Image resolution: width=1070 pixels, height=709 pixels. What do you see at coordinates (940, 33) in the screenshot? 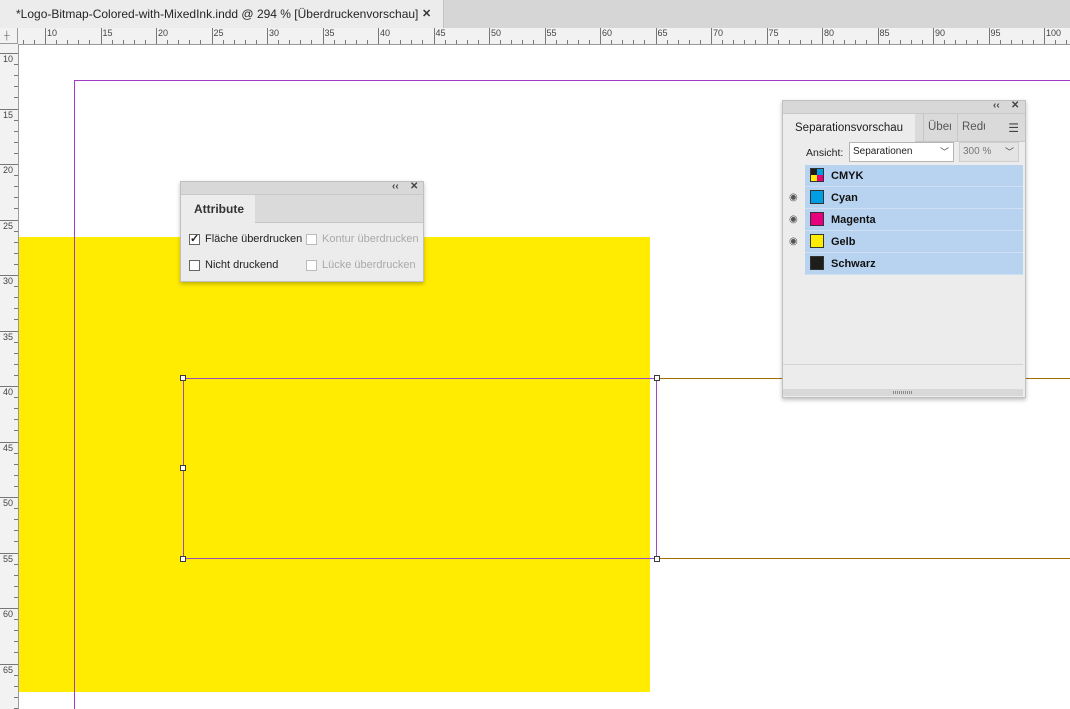
I see `ruler-label: 90` at bounding box center [940, 33].